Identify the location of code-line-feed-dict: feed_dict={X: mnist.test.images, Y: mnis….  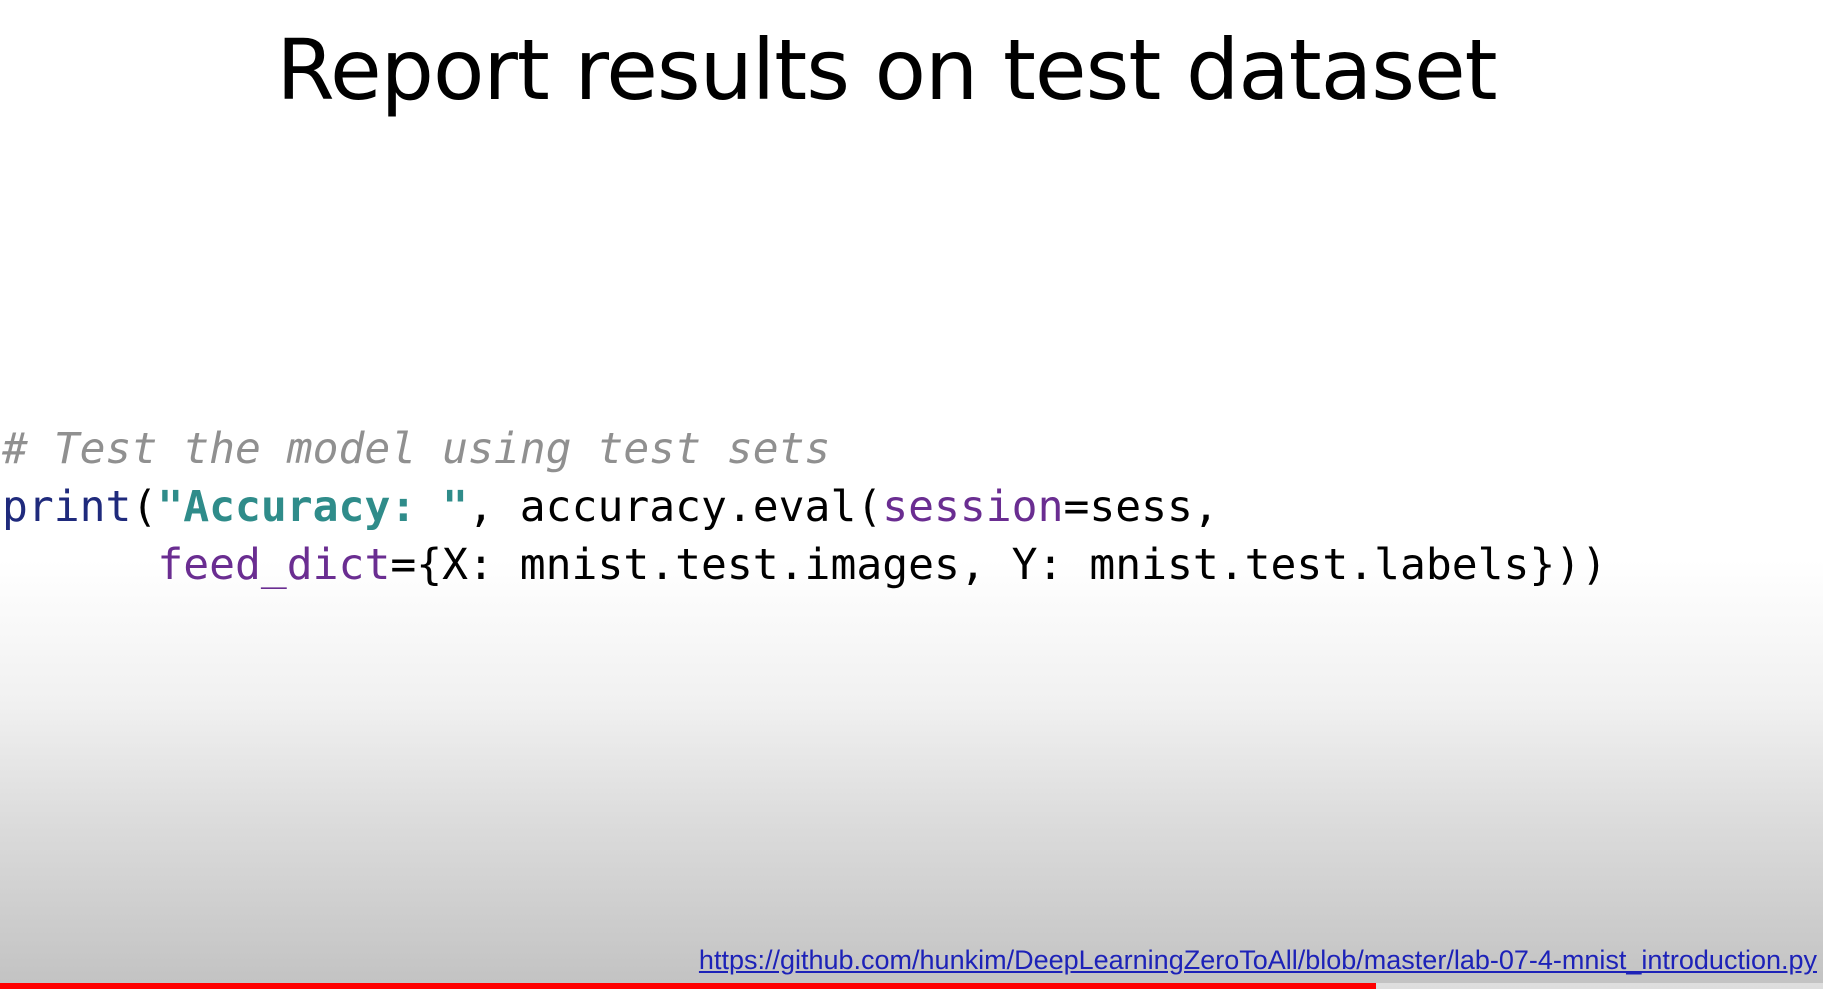
(804, 565).